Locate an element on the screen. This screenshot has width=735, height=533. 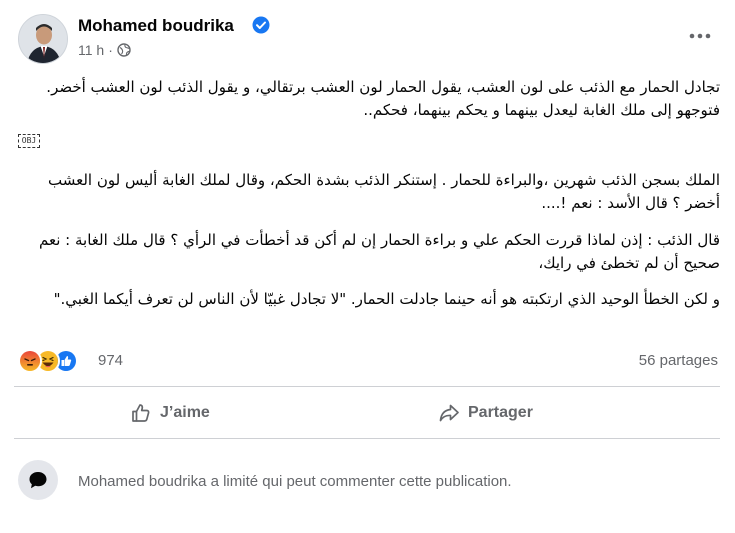
share-label: Partager is located at coordinates (500, 412).